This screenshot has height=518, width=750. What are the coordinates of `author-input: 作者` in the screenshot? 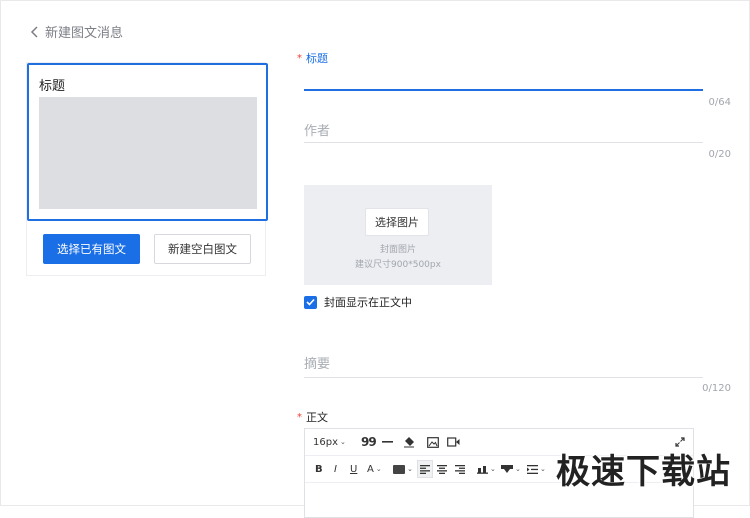 It's located at (317, 129).